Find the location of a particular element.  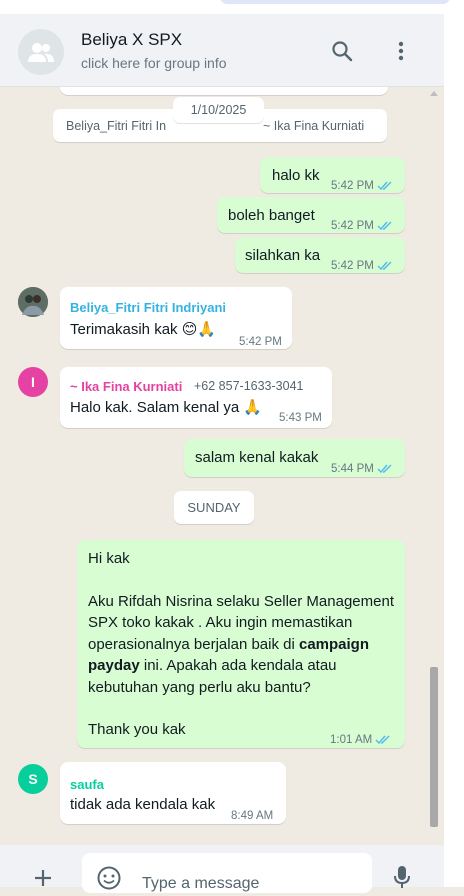

message-incoming: saufa tidak ada kendala kak 8:49 AM is located at coordinates (173, 793).